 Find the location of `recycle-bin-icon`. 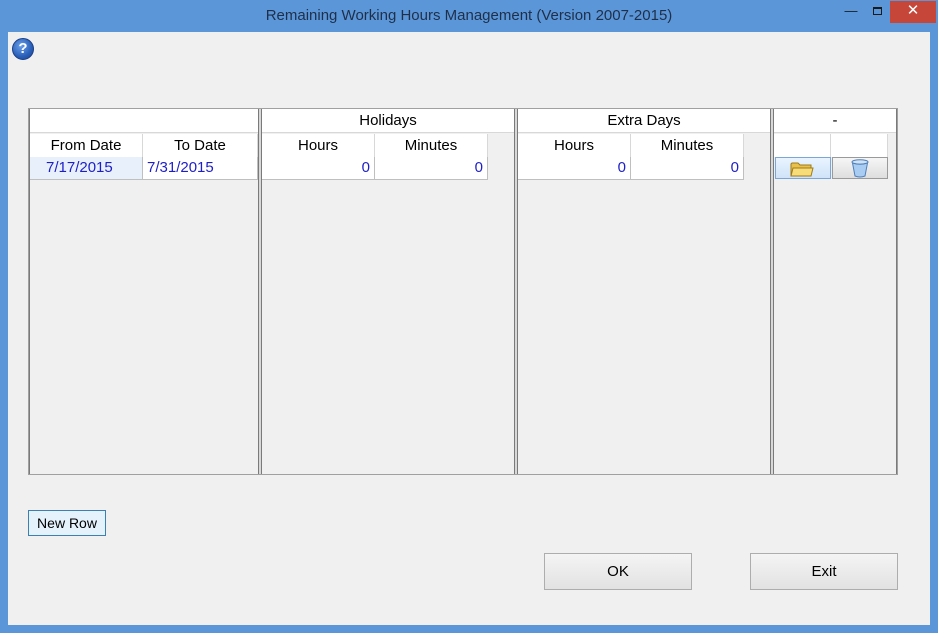

recycle-bin-icon is located at coordinates (860, 168).